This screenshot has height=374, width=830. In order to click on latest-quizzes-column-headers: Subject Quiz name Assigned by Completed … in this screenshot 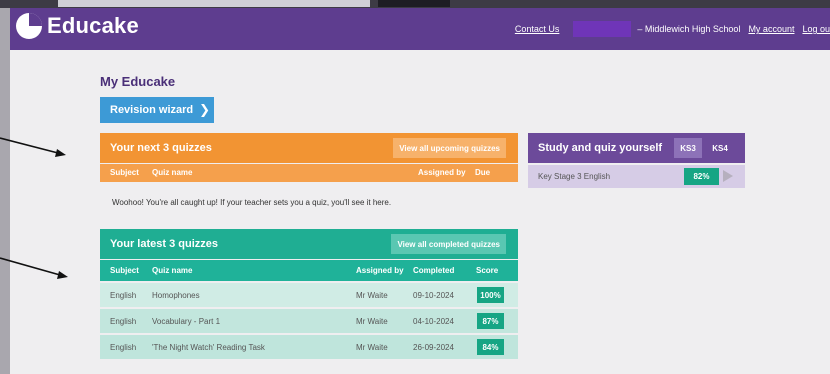, I will do `click(309, 270)`.